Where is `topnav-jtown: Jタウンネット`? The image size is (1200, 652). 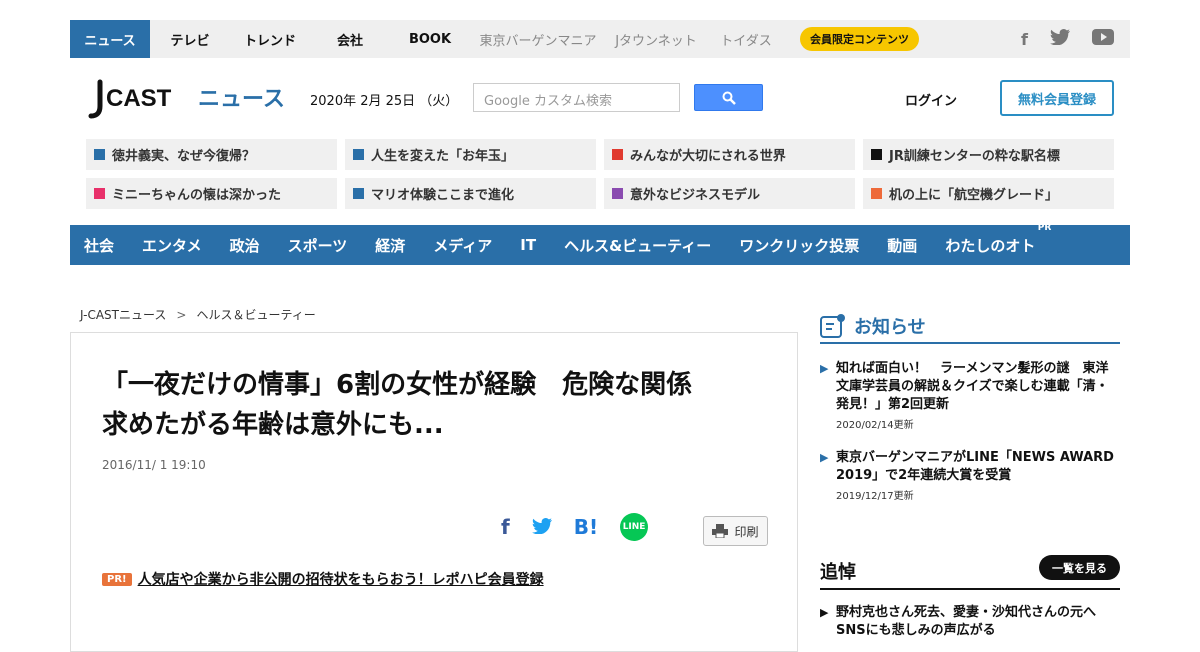 topnav-jtown: Jタウンネット is located at coordinates (656, 39).